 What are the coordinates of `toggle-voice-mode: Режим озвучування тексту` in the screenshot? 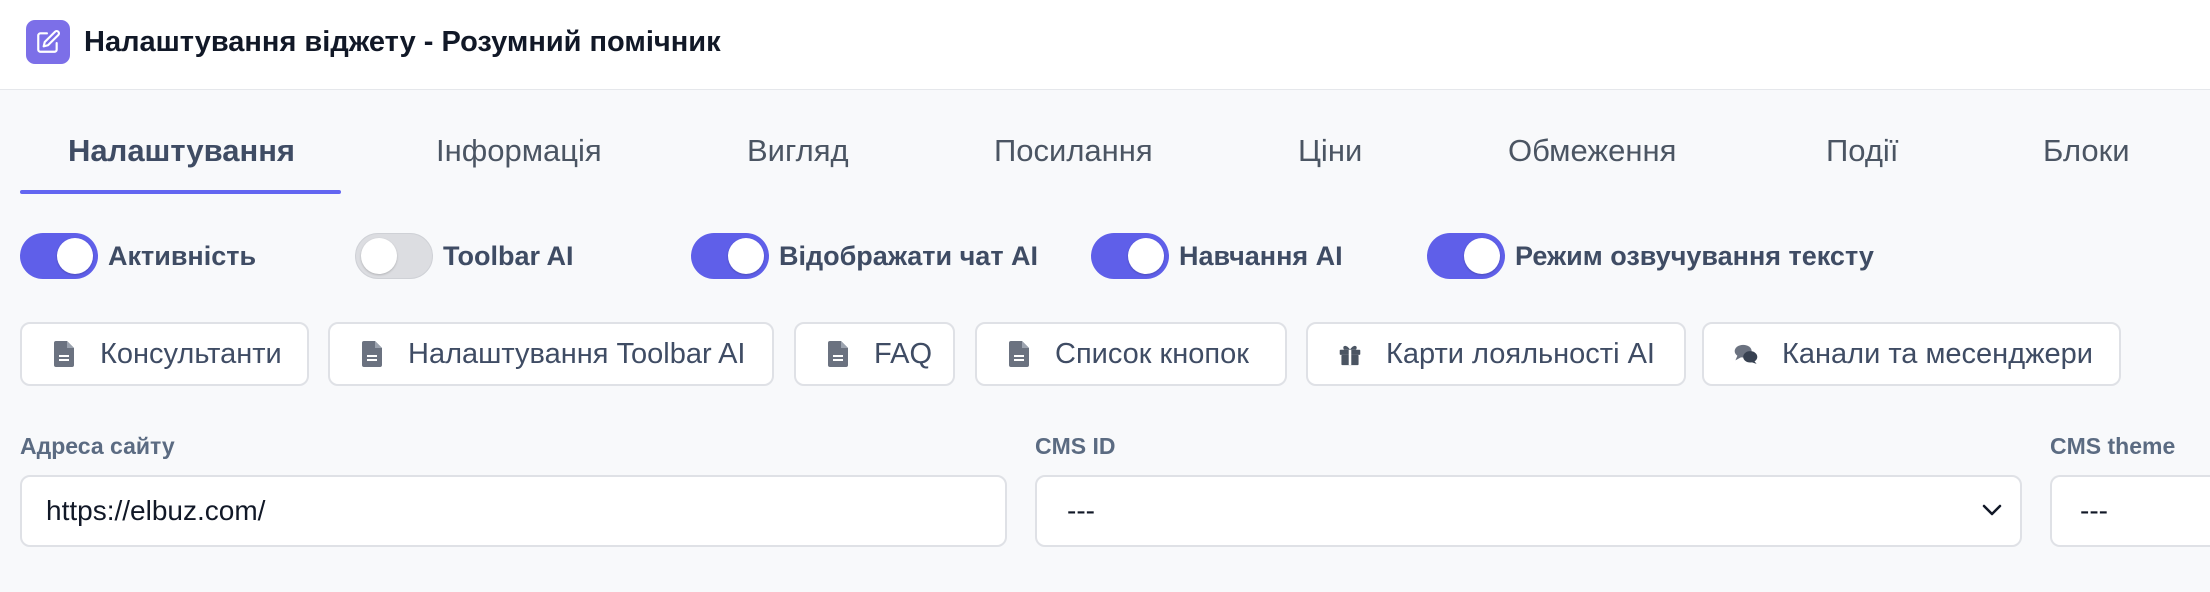 It's located at (1650, 256).